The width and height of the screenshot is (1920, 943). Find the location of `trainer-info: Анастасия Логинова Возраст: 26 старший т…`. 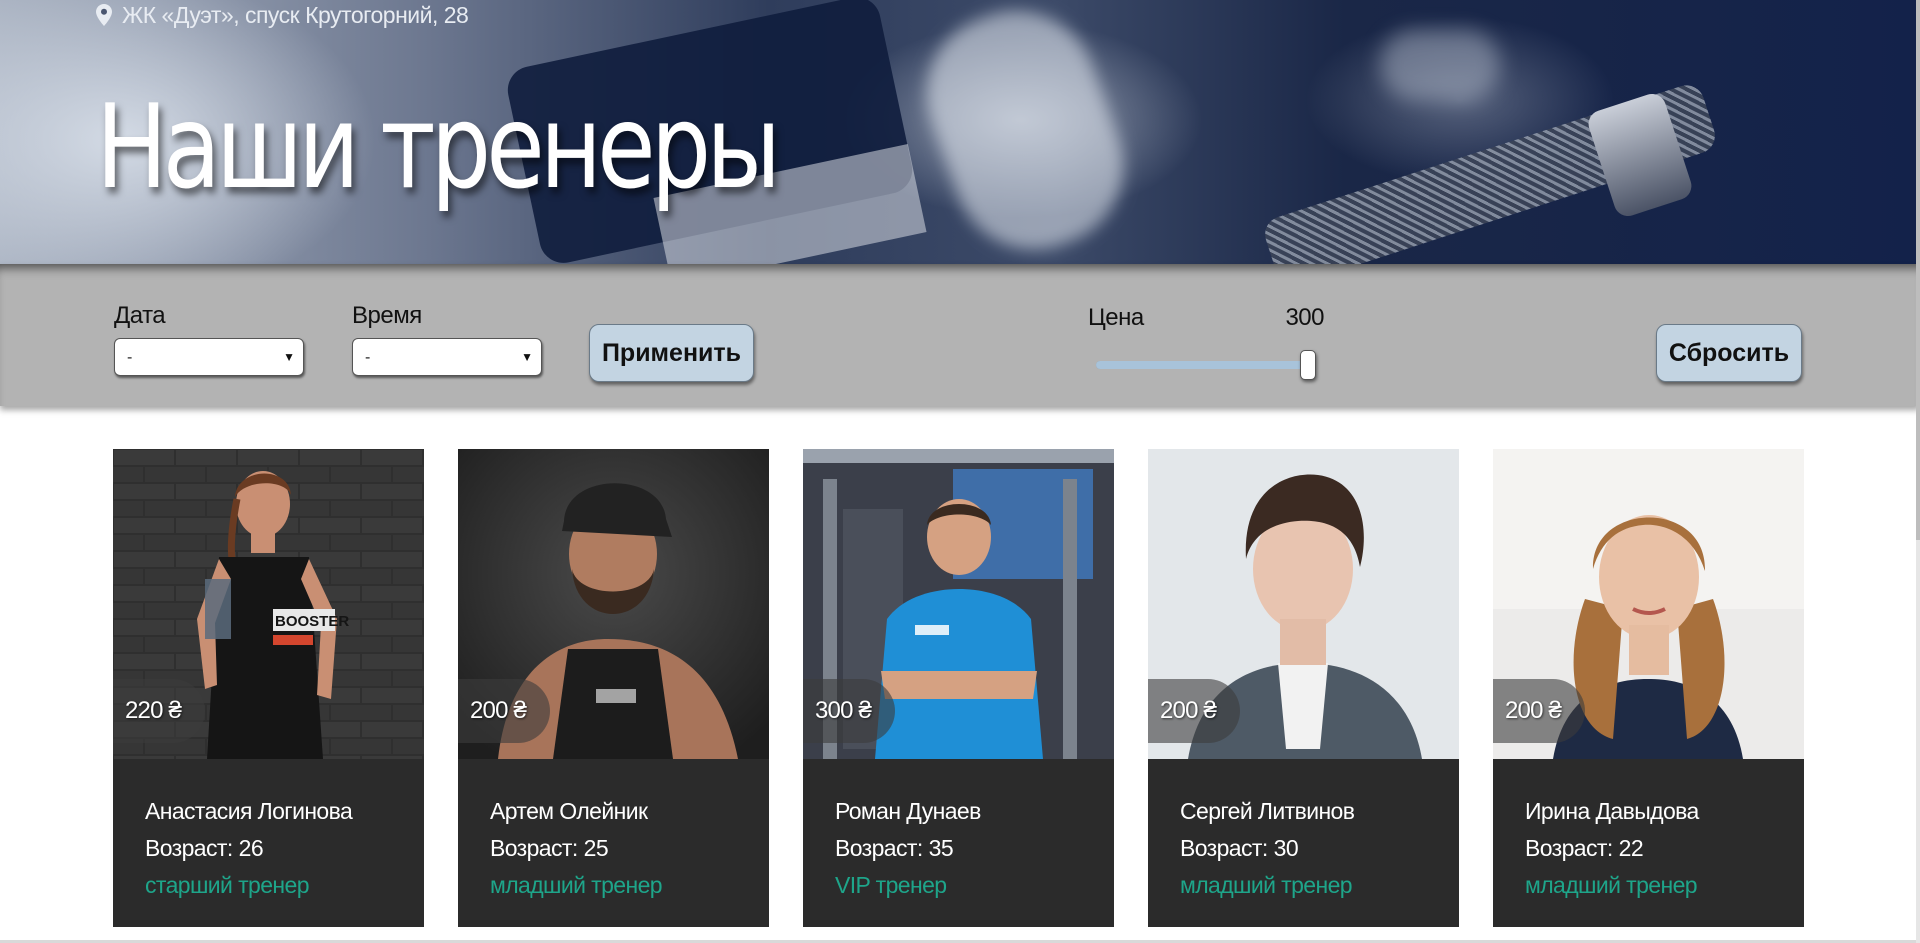

trainer-info: Анастасия Логинова Возраст: 26 старший т… is located at coordinates (249, 848).